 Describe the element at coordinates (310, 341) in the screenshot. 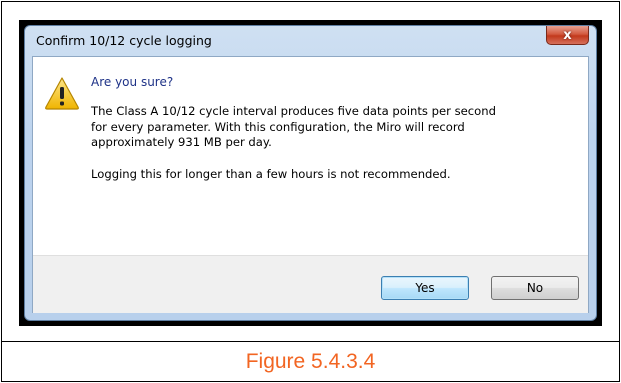

I see `table-row-divider` at that location.